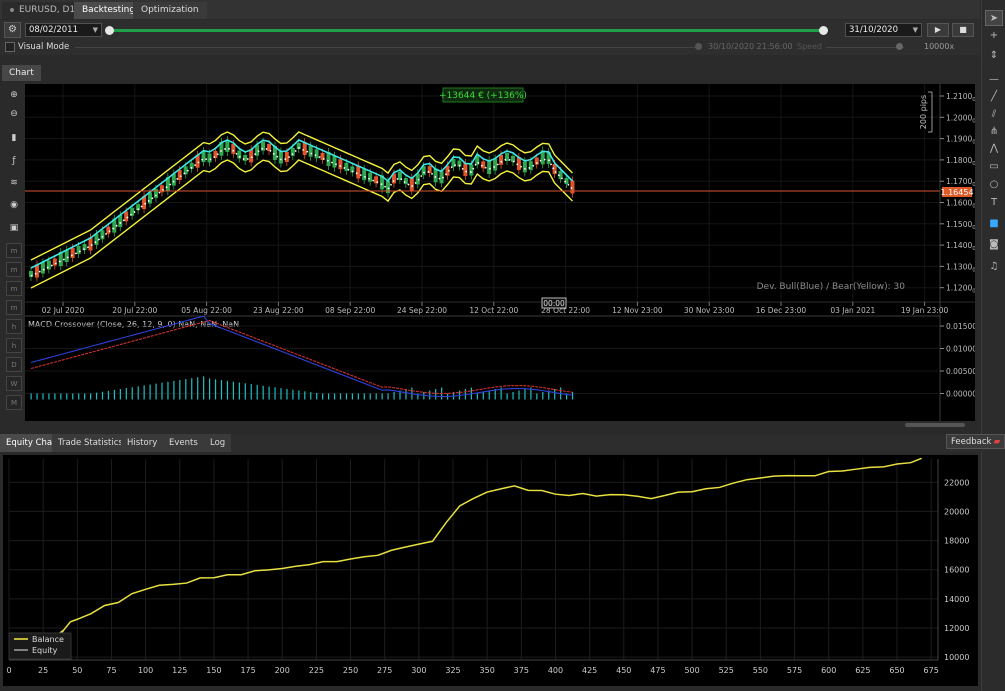 The width and height of the screenshot is (1005, 691). I want to click on visual-progress-handle, so click(698, 46).